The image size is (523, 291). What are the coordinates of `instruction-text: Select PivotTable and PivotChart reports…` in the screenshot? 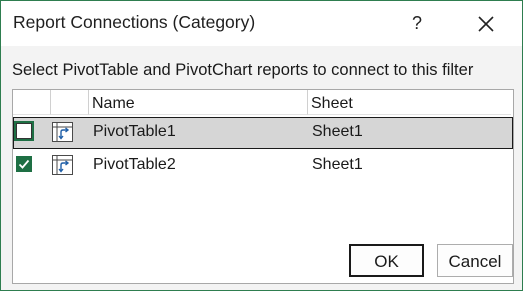 It's located at (243, 70).